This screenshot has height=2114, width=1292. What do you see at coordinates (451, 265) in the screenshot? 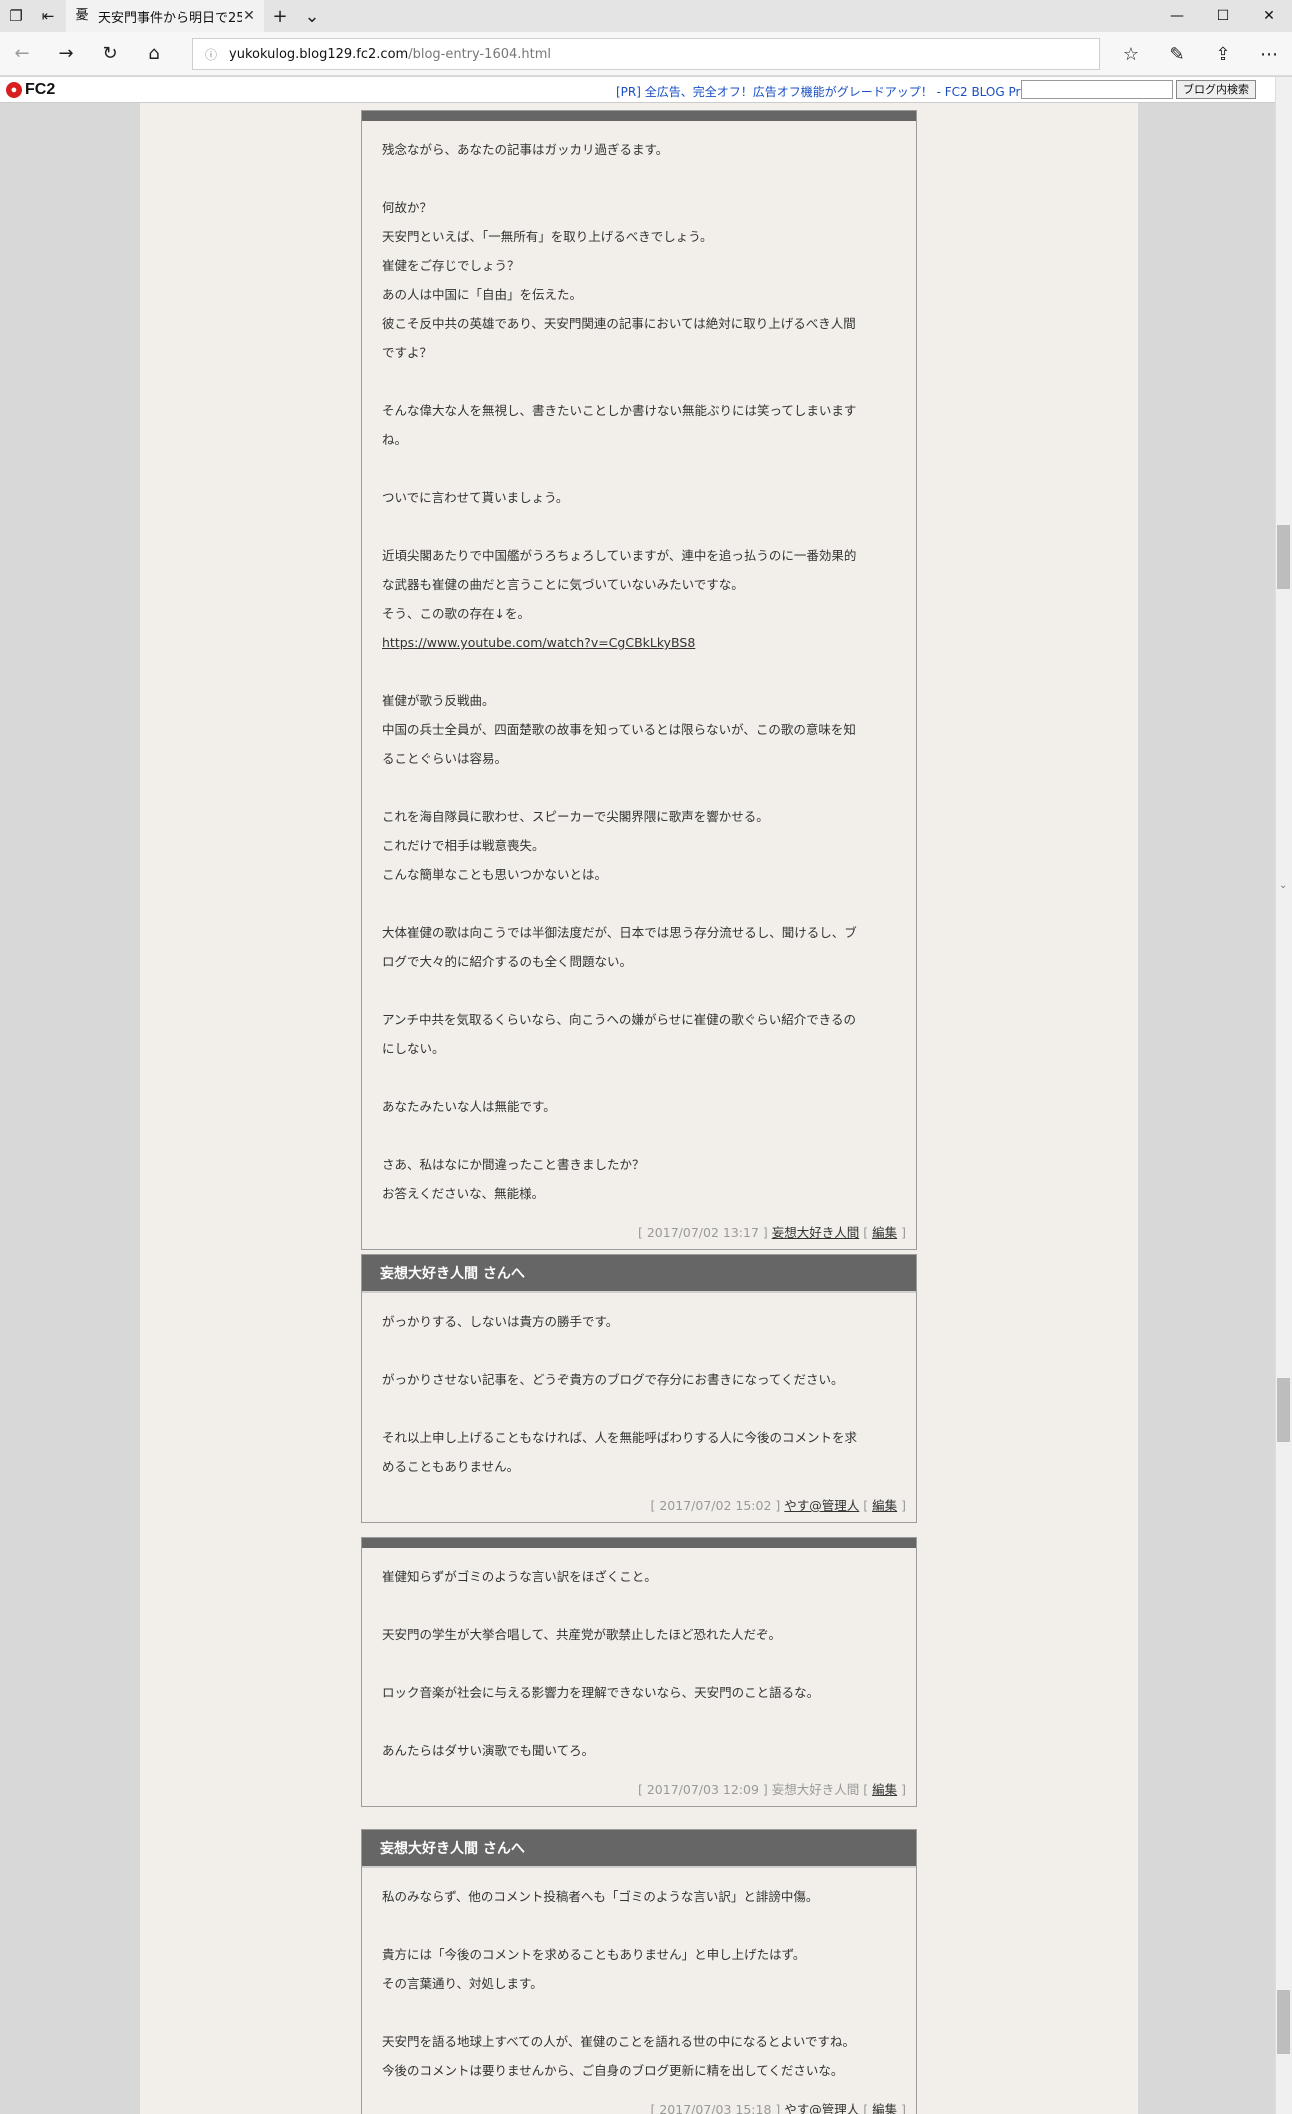
I see `comment-line: 崔健をご存じでしょう？` at bounding box center [451, 265].